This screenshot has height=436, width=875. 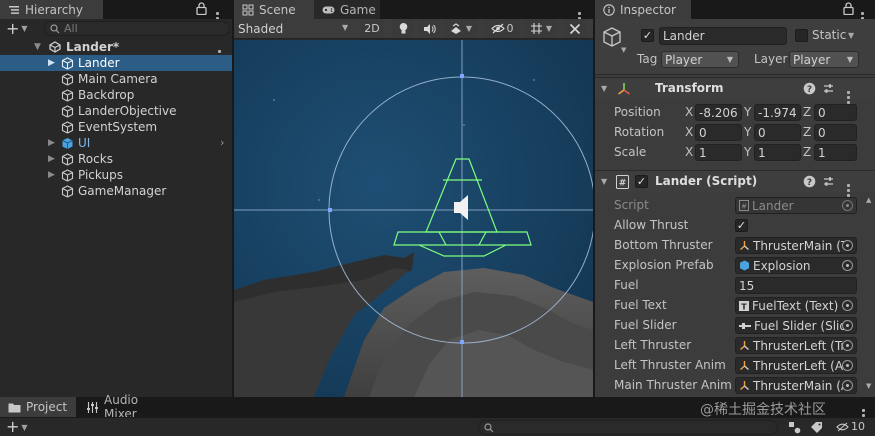 What do you see at coordinates (628, 427) in the screenshot?
I see `project-search` at bounding box center [628, 427].